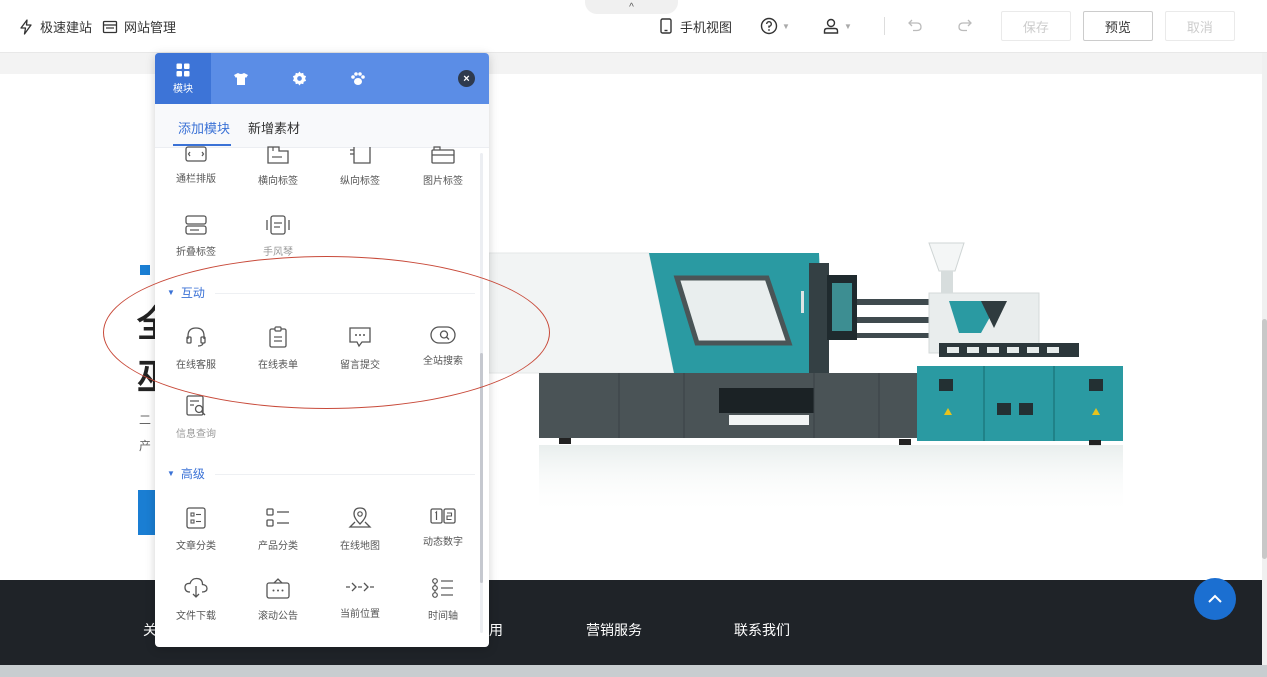 The width and height of the screenshot is (1267, 677). What do you see at coordinates (360, 598) in the screenshot?
I see `module-breadcrumb: 当前位置` at bounding box center [360, 598].